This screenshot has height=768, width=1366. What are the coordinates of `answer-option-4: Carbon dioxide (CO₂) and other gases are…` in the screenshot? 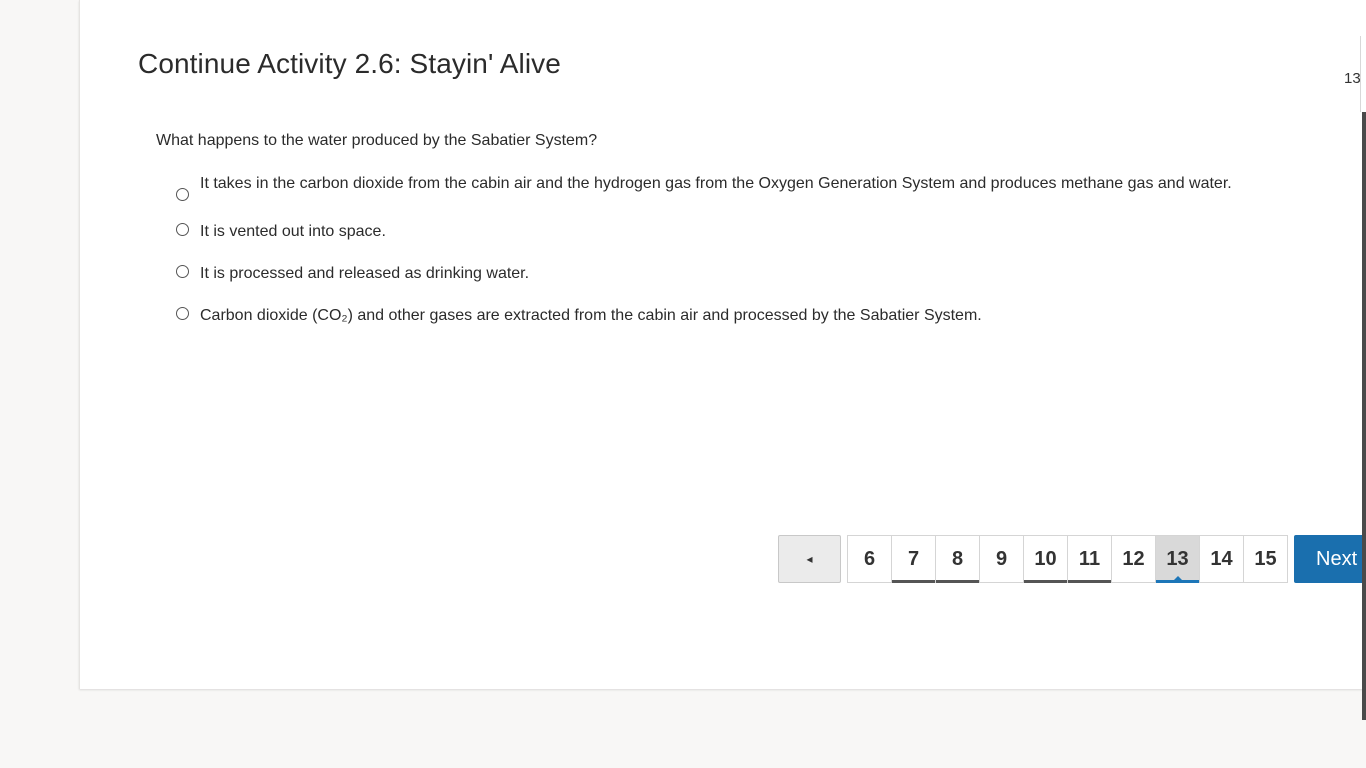 It's located at (706, 316).